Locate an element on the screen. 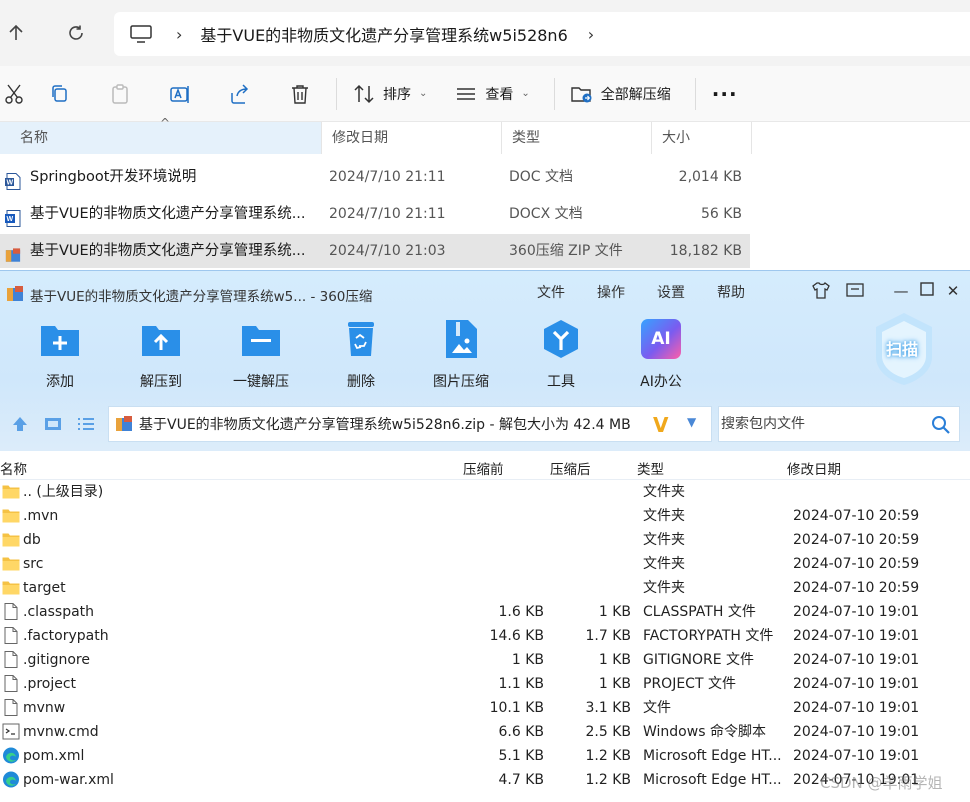 The height and width of the screenshot is (802, 970). entry-type: PROJECT 文件 is located at coordinates (689, 684).